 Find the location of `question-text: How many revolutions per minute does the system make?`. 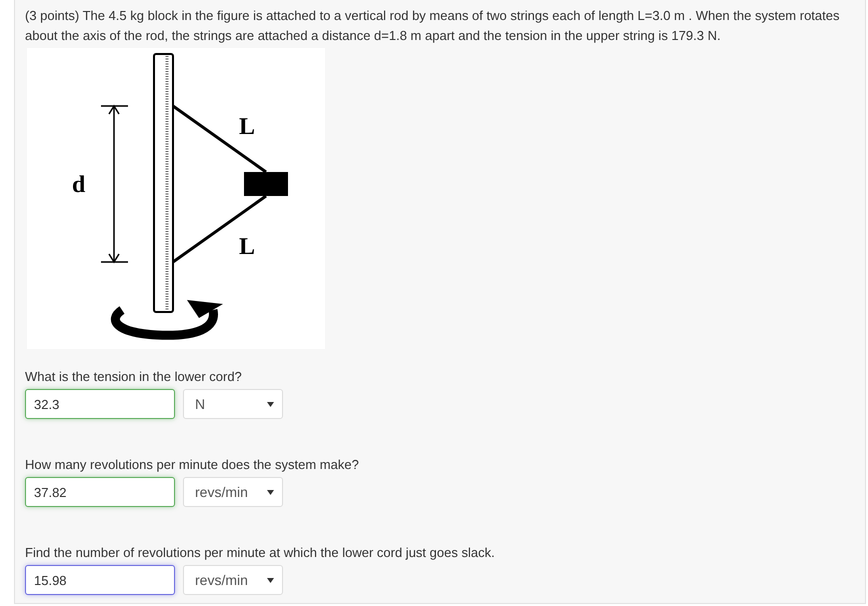

question-text: How many revolutions per minute does the system make? is located at coordinates (192, 465).